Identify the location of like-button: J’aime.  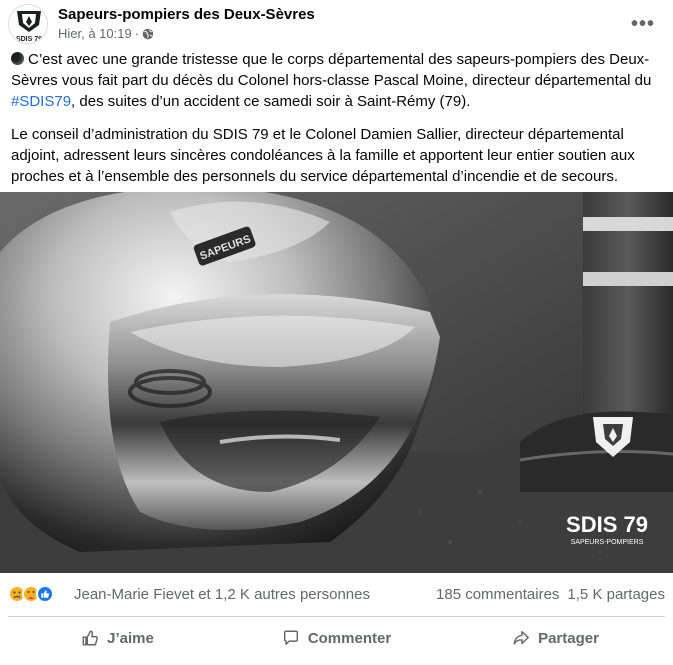
(117, 638).